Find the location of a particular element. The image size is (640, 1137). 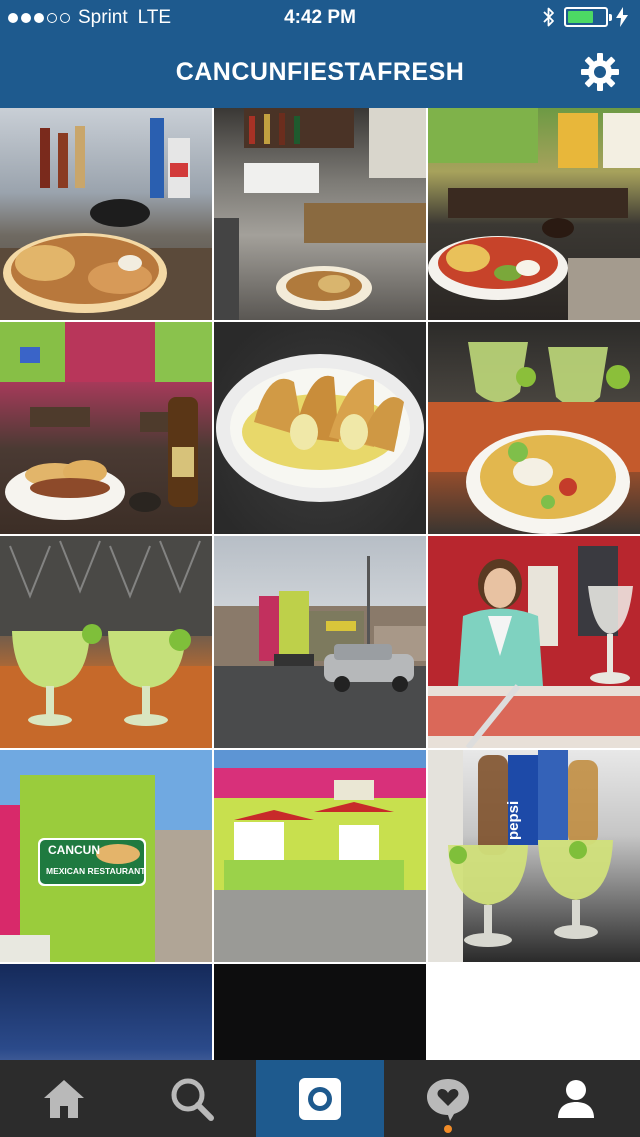

notification-dot is located at coordinates (448, 1129).